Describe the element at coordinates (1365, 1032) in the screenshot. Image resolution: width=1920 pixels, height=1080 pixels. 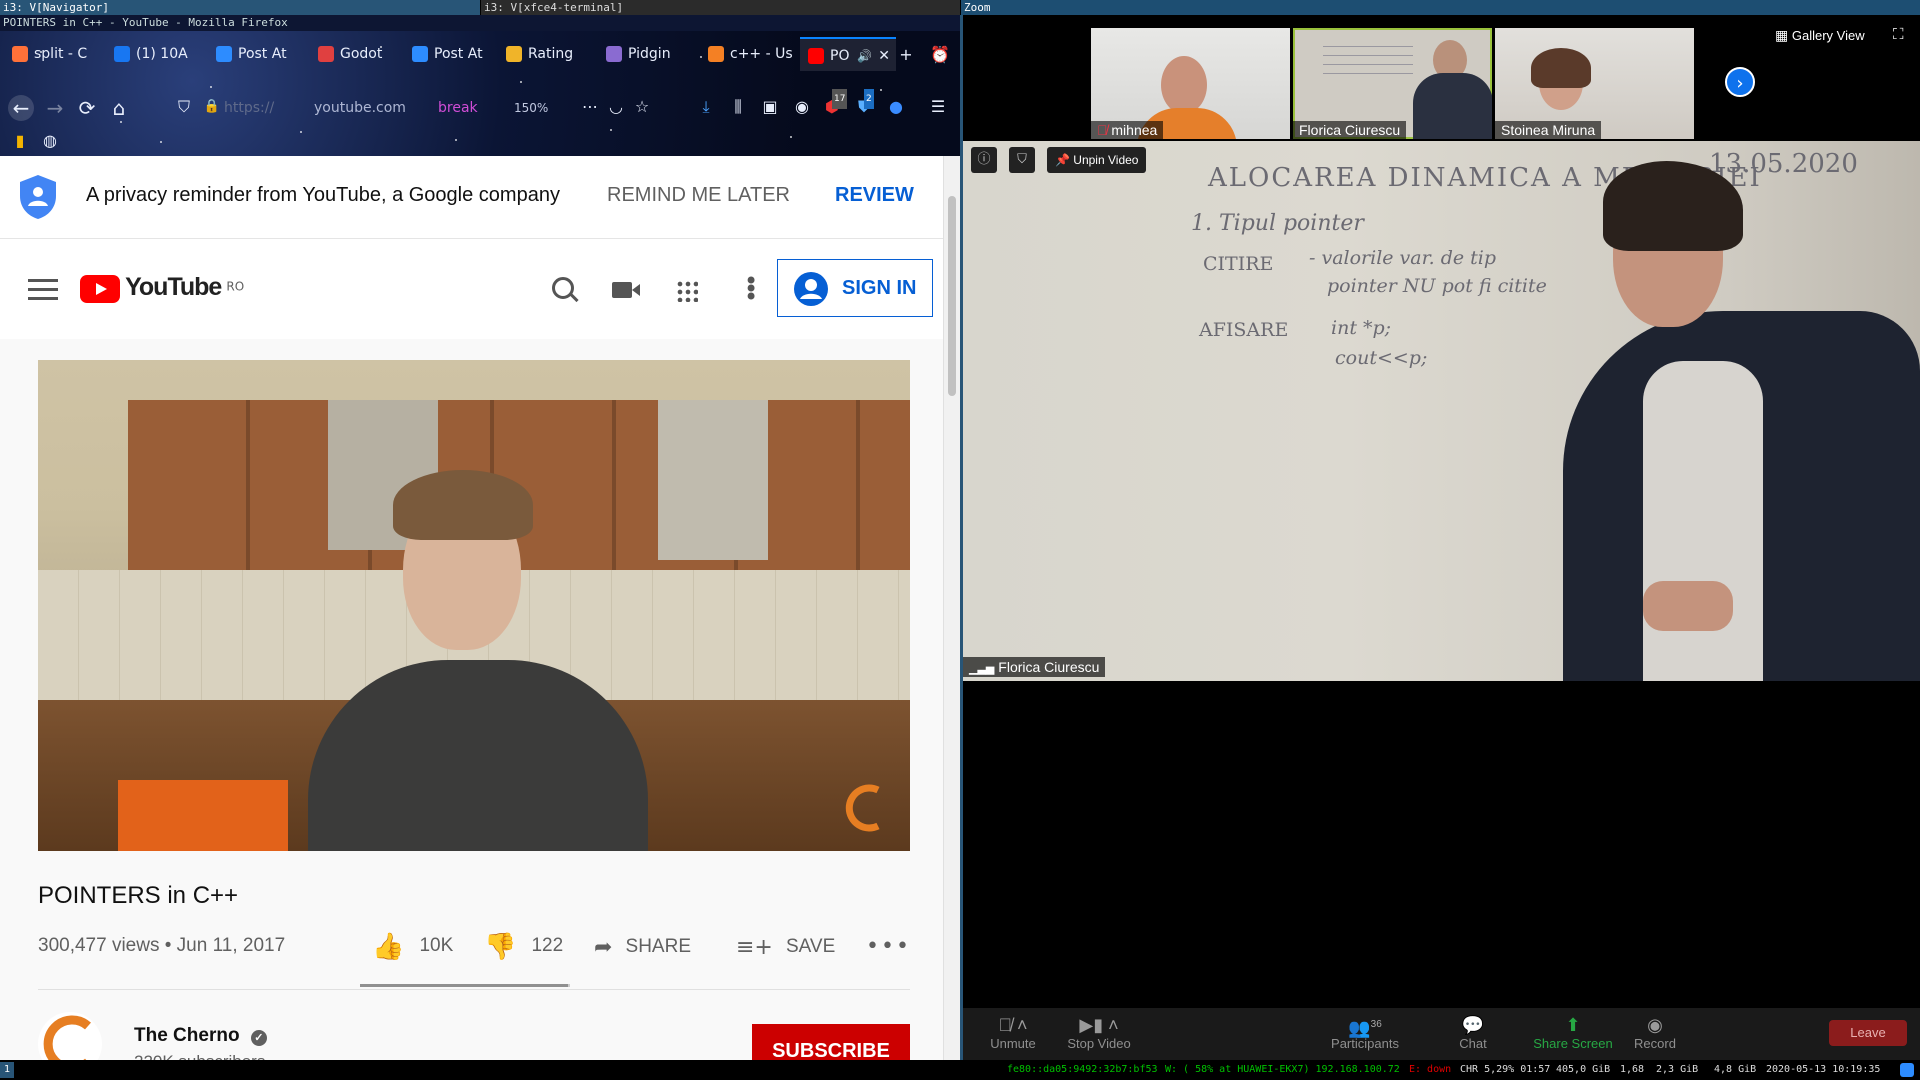
I see `participants-button: 👥36 Participants` at that location.